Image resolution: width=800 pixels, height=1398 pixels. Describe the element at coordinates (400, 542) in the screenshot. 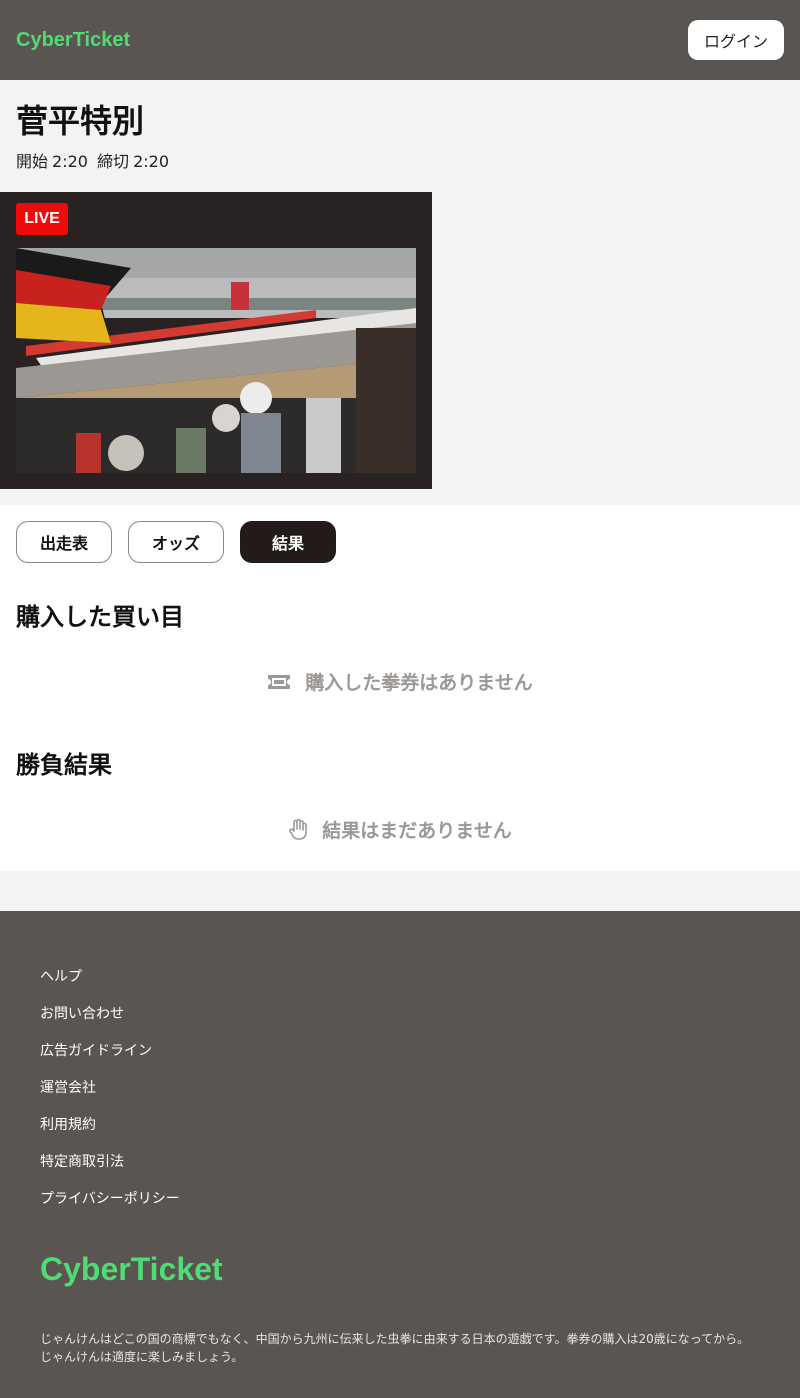

I see `race-tabs: 出走表 オッズ 結果` at that location.